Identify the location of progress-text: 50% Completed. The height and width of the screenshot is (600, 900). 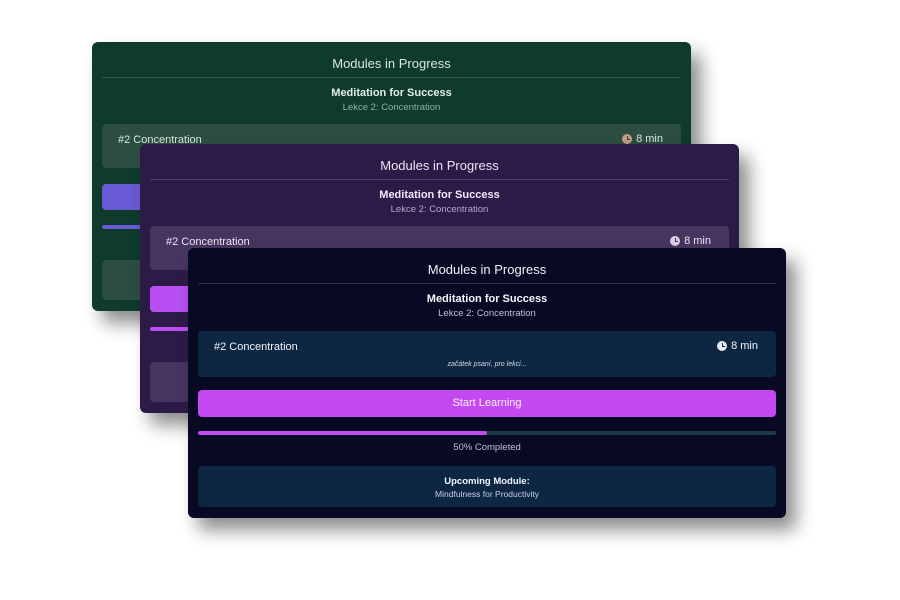
(487, 447).